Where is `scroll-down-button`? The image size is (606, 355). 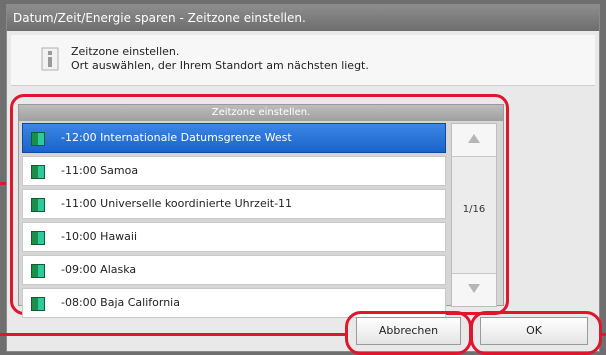 scroll-down-button is located at coordinates (474, 289).